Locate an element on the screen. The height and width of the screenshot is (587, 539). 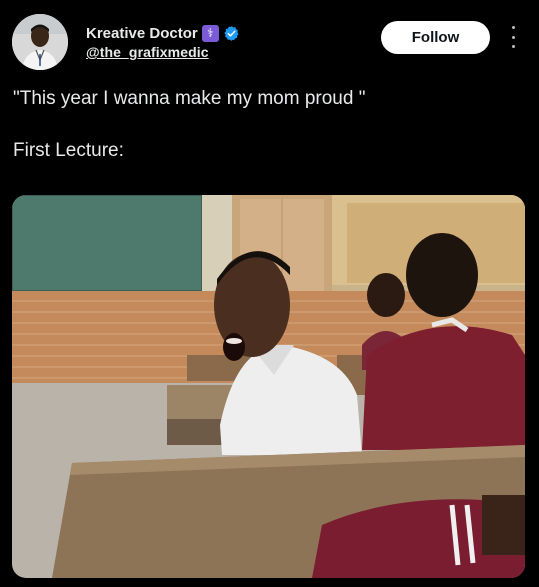
medical-caduceus-icon: ⚕ is located at coordinates (210, 33).